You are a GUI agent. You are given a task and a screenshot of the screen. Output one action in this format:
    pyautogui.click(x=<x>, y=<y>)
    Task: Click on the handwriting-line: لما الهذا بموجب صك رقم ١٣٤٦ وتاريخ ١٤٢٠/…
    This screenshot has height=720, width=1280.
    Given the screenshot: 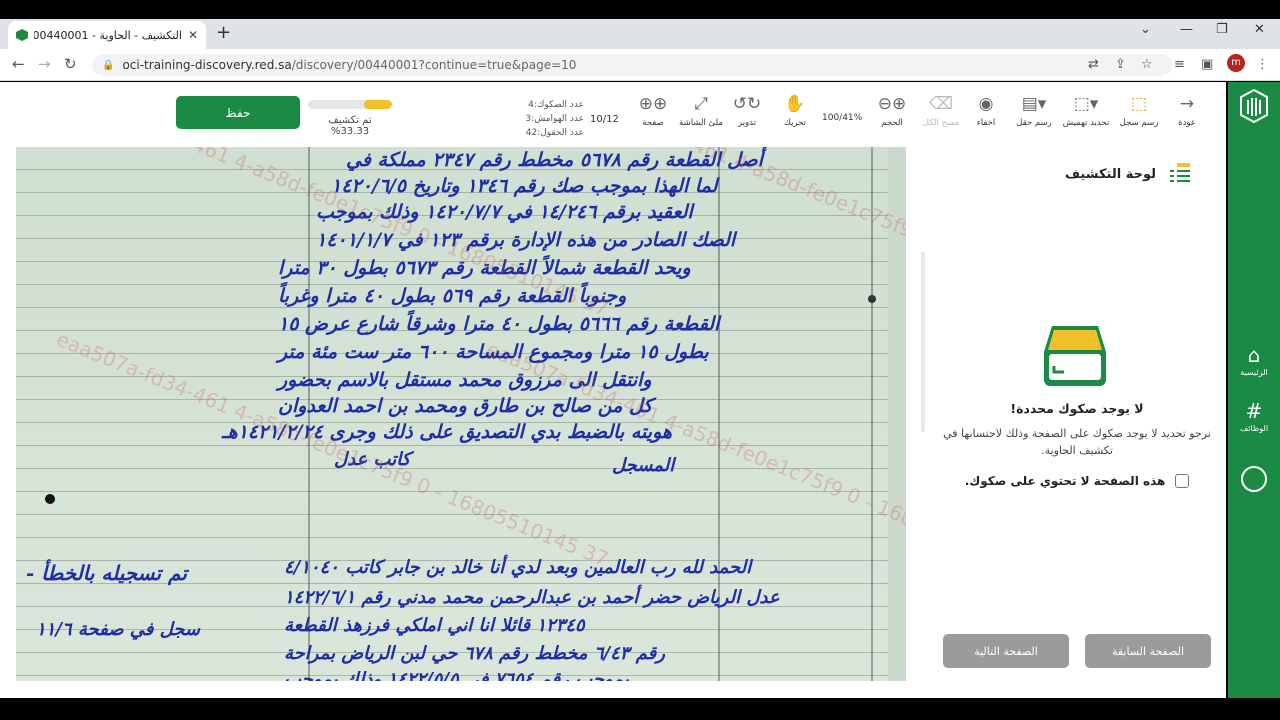 What is the action you would take?
    pyautogui.click(x=524, y=186)
    